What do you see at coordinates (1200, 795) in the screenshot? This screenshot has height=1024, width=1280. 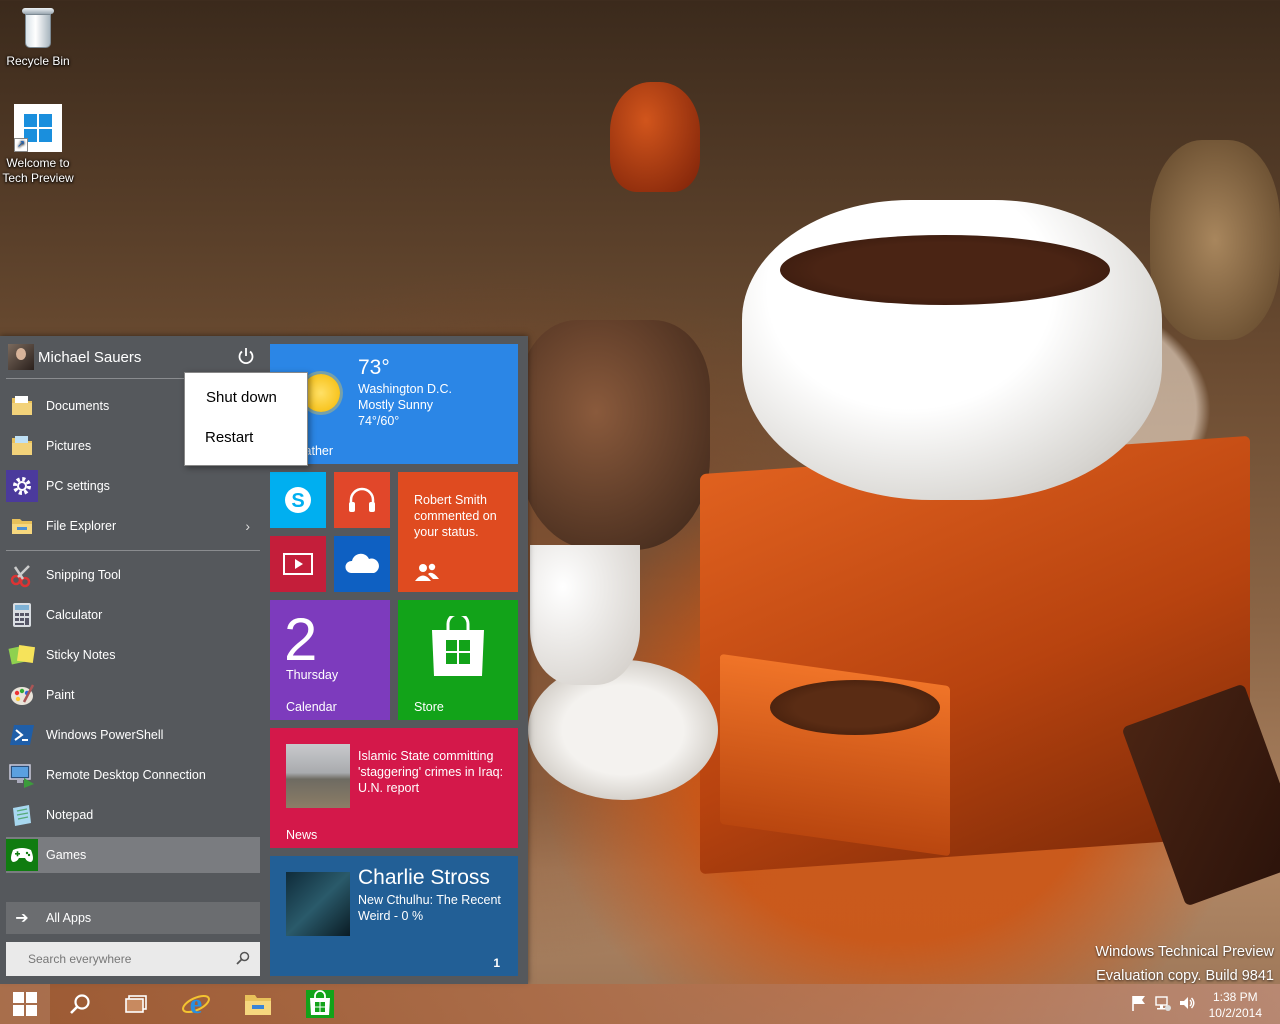 I see `wallpaper-chocolate` at bounding box center [1200, 795].